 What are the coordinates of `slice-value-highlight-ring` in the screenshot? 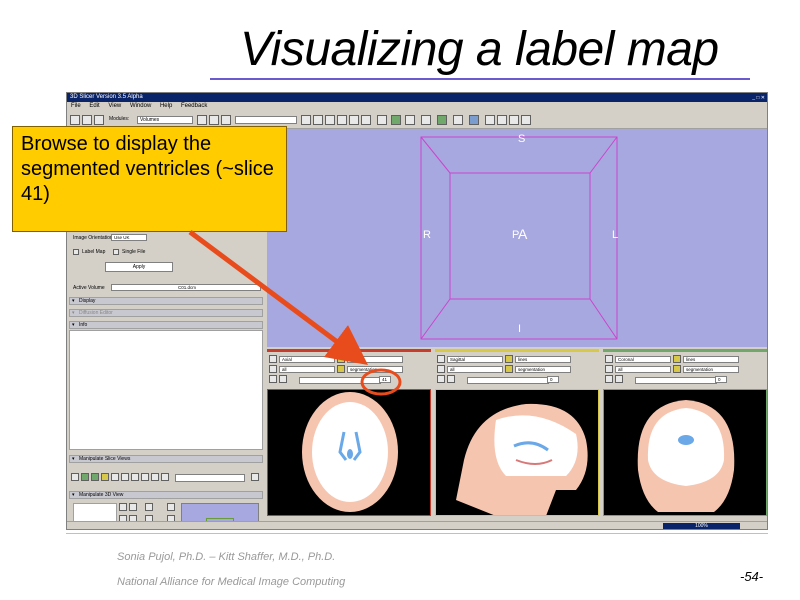 It's located at (381, 382).